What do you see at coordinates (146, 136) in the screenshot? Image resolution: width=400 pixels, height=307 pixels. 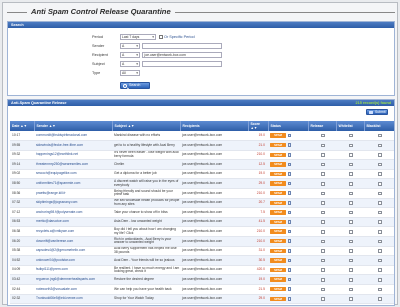 I see `row-subject: Mankind disease with no efforts` at bounding box center [146, 136].